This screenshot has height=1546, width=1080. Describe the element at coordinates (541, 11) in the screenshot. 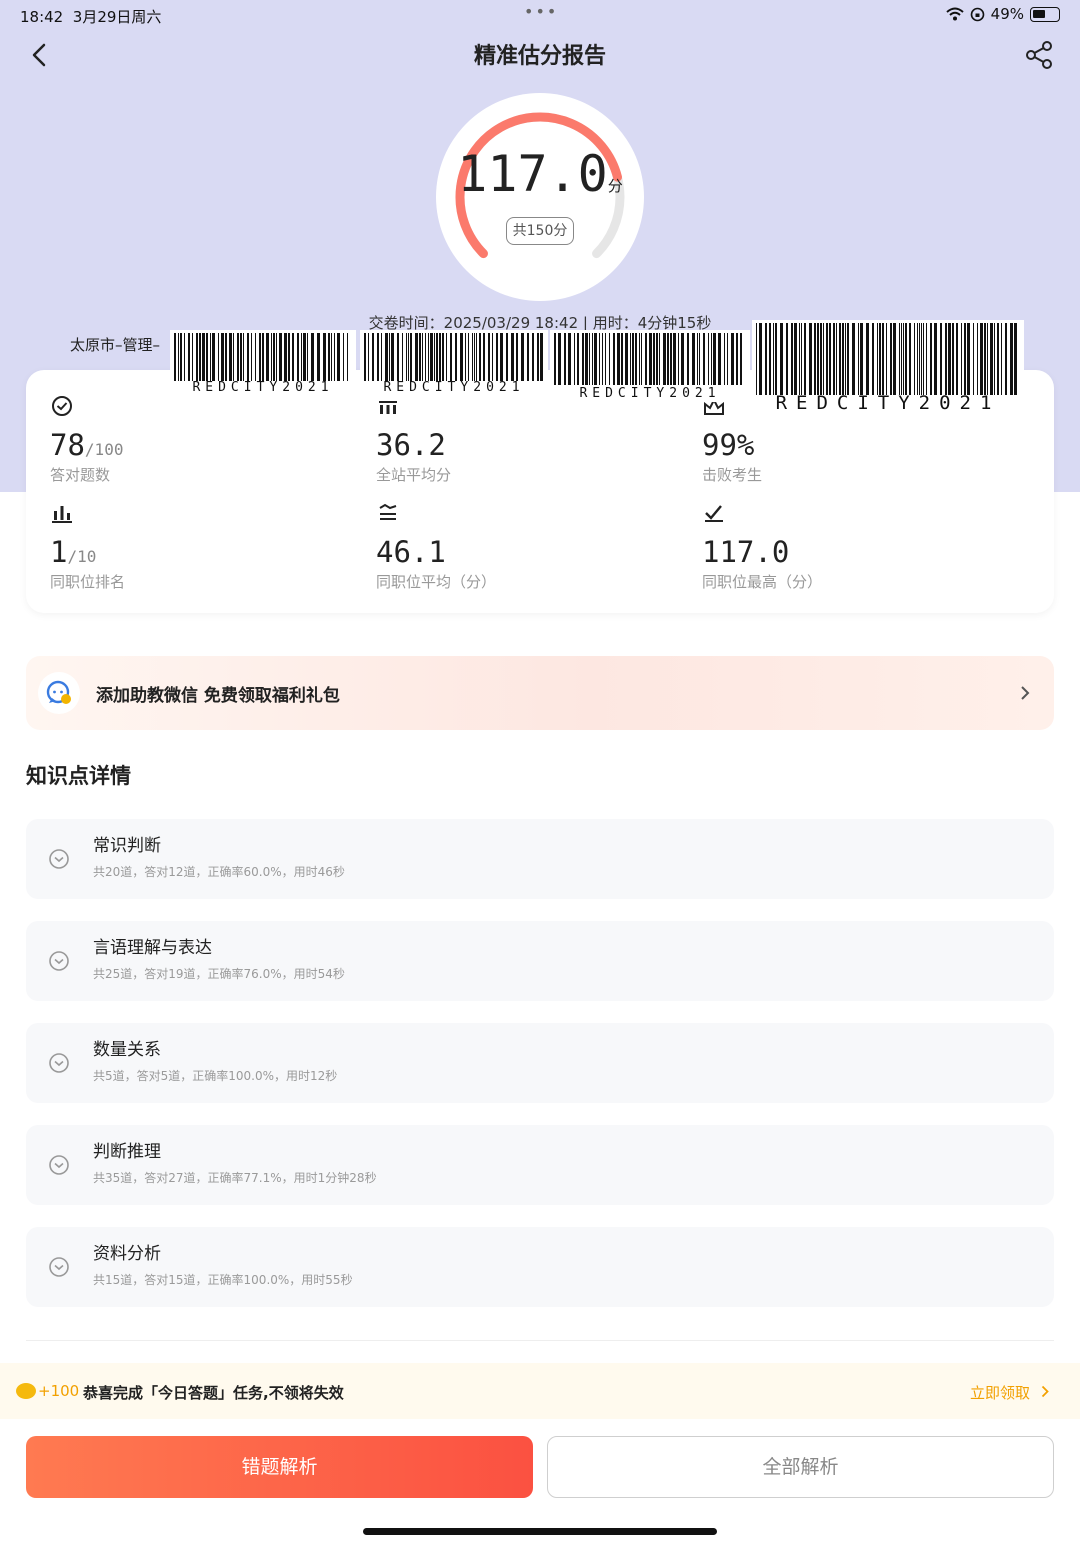

I see `multitask-dots: •••` at that location.